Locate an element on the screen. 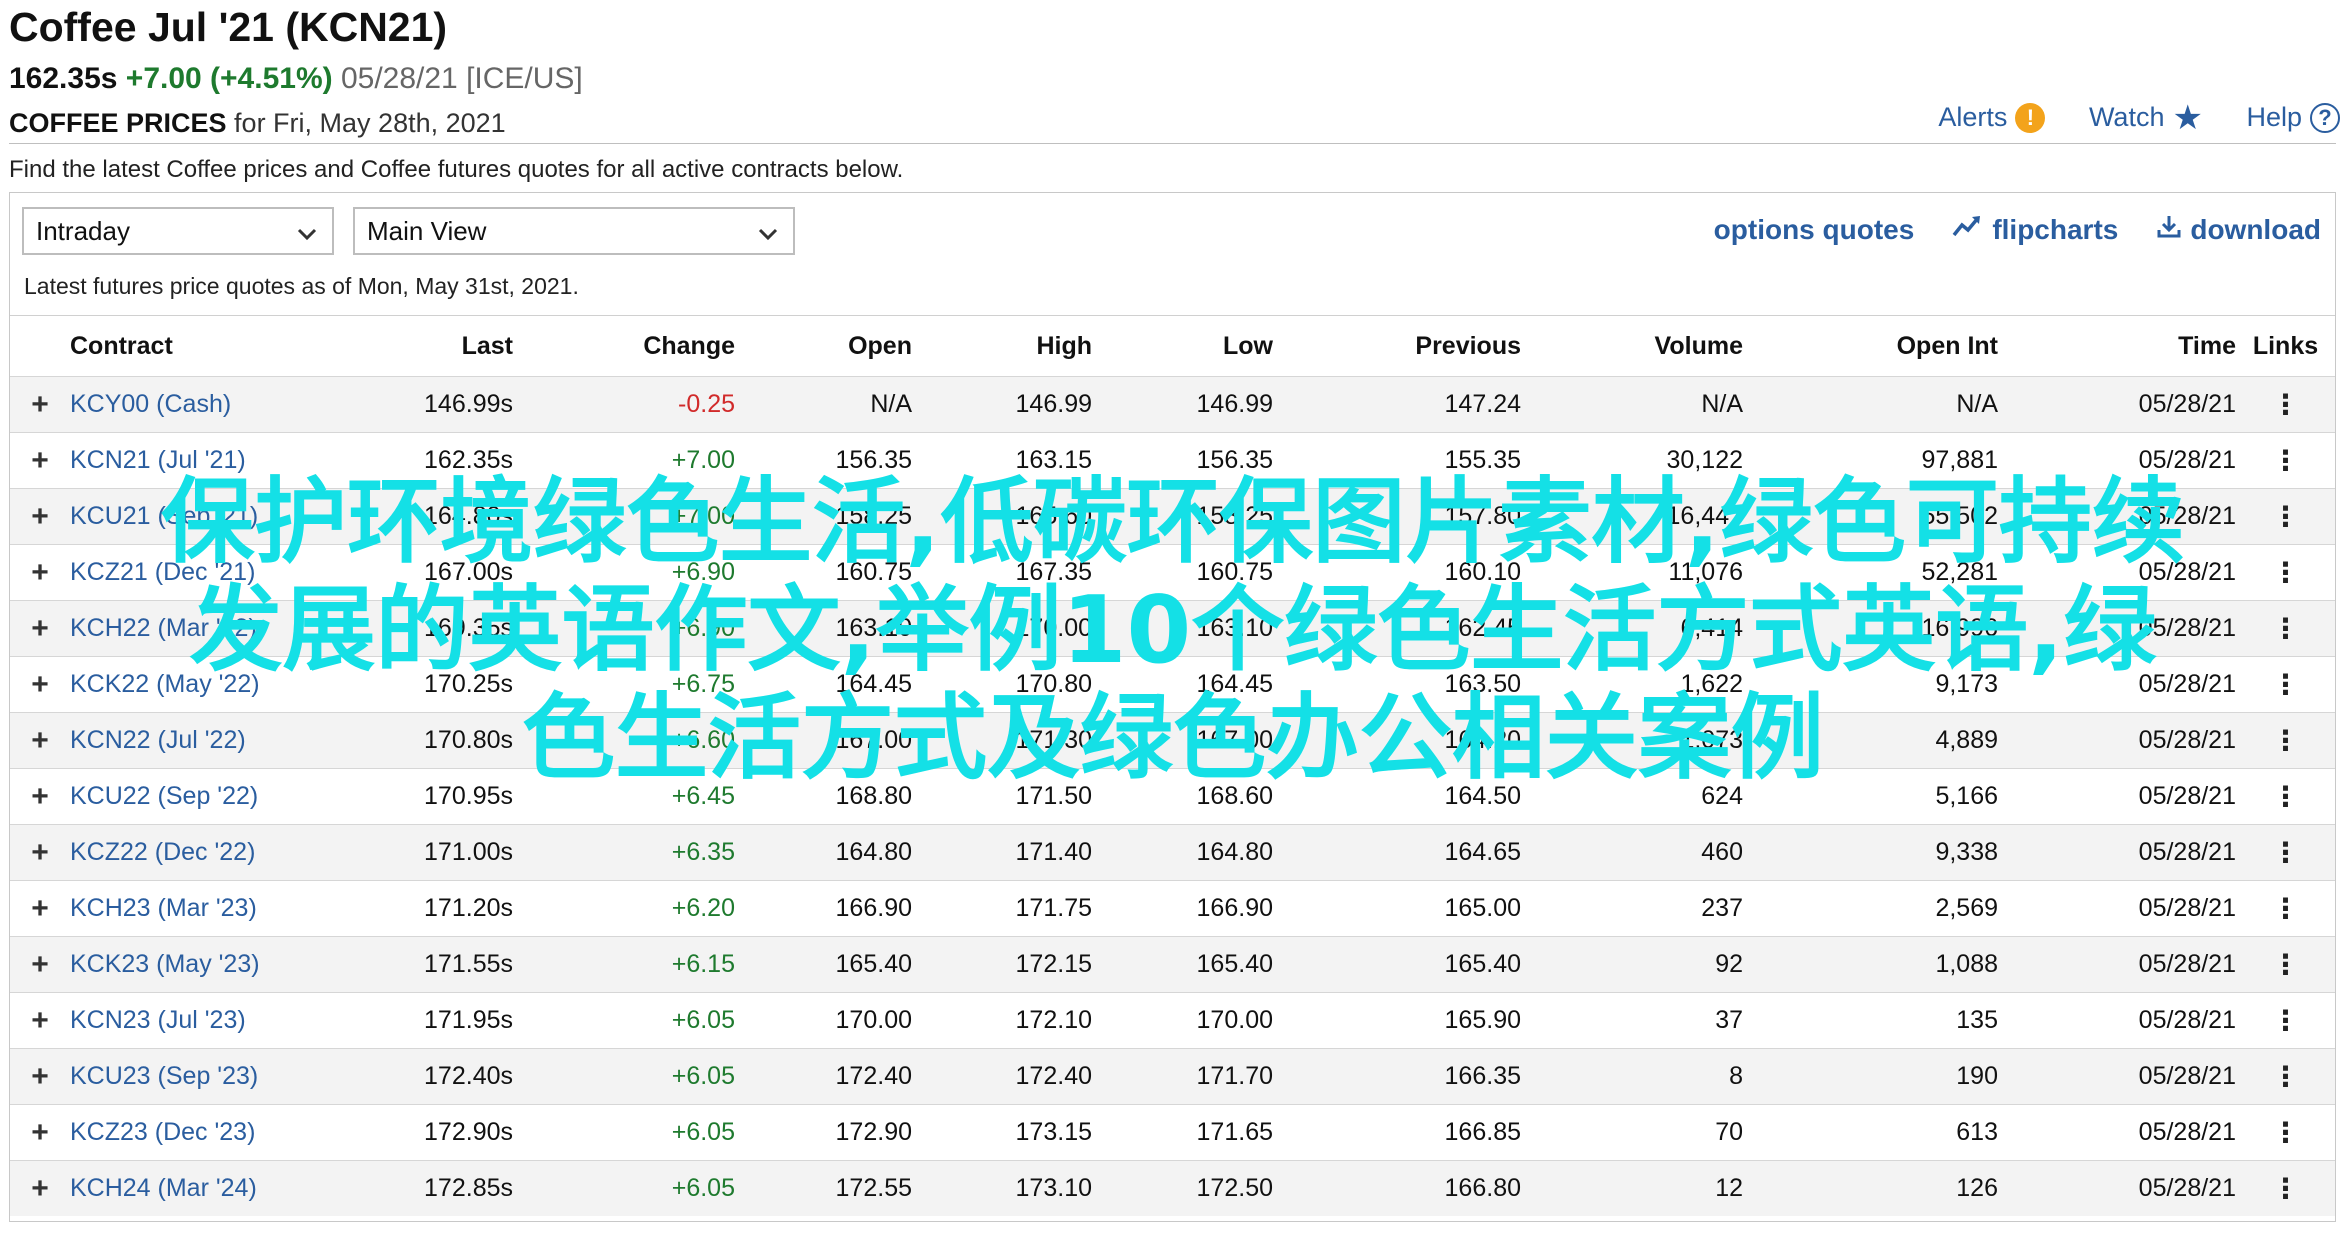 The image size is (2346, 1238). flipcharts-link: flipcharts is located at coordinates (2035, 229).